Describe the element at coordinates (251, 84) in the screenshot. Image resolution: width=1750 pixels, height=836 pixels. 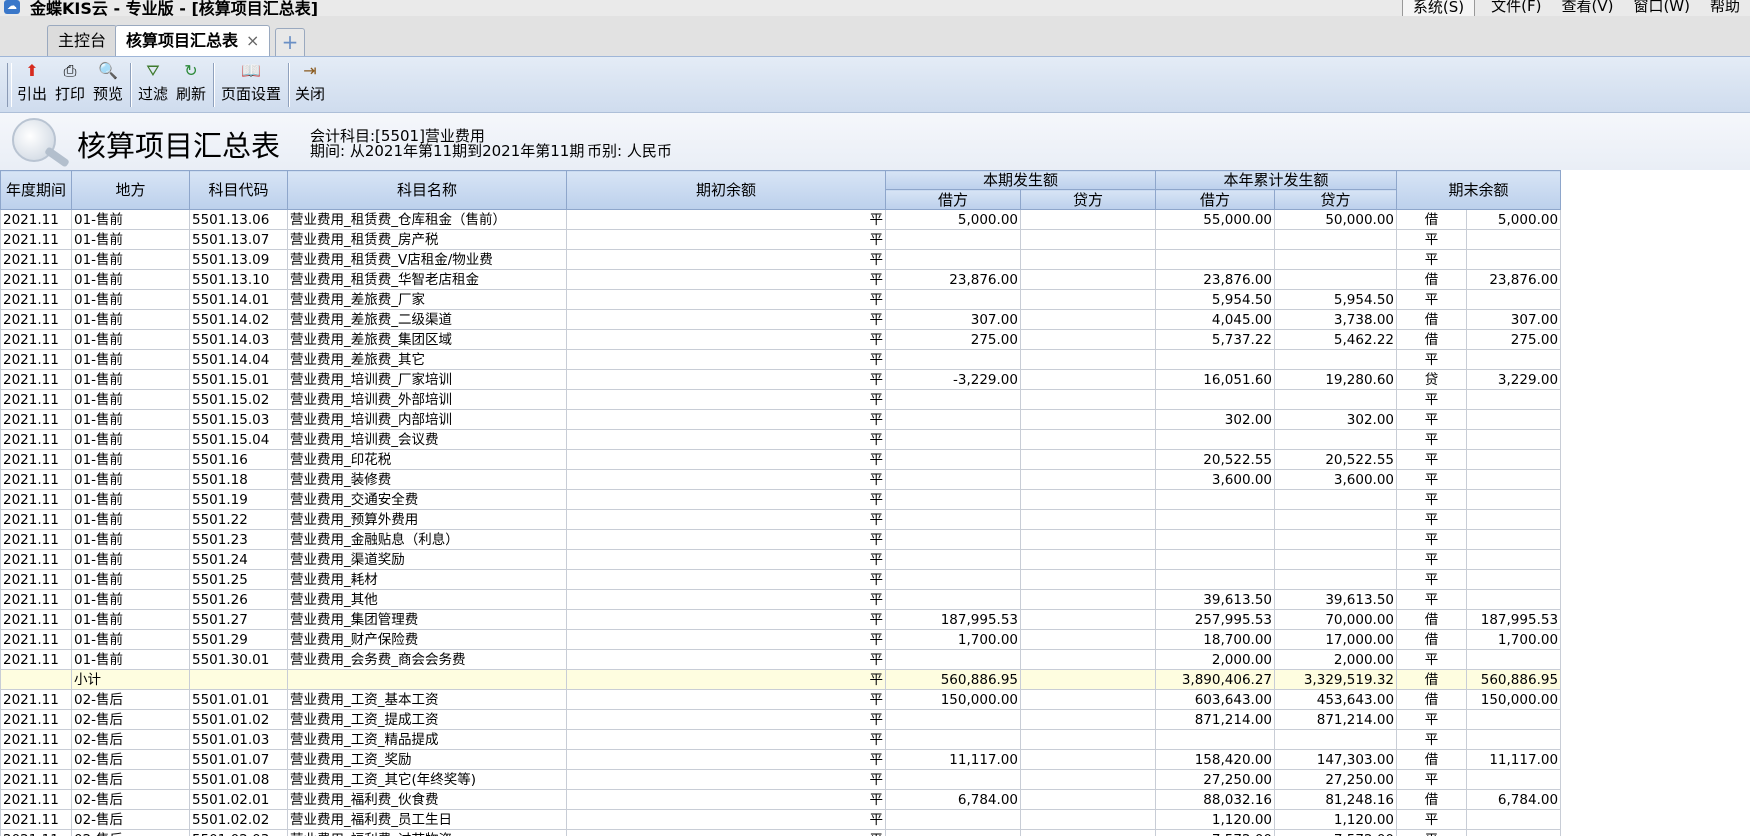
I see `page-setup-button: 📖 页面设置` at that location.